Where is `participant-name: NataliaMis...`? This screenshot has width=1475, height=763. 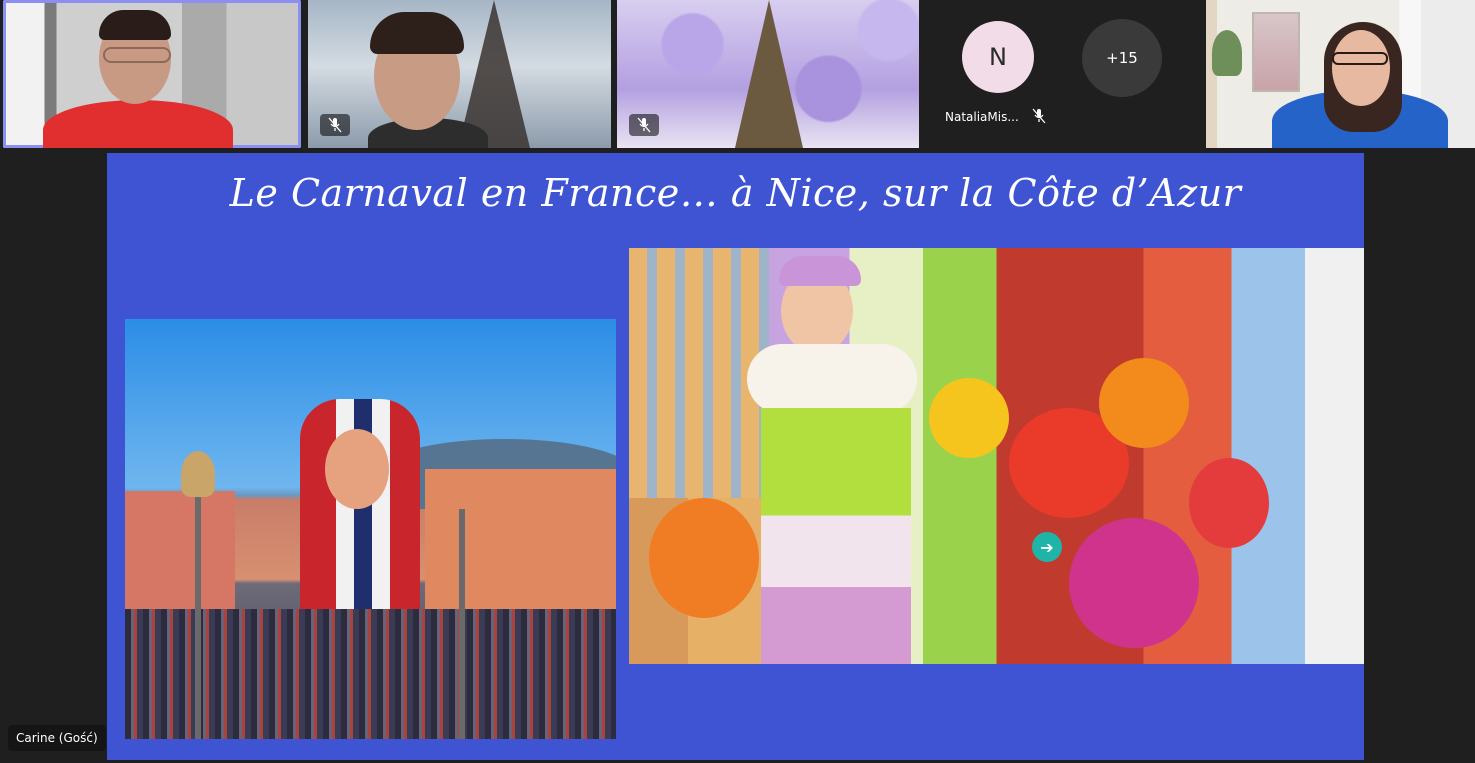 participant-name: NataliaMis... is located at coordinates (982, 117).